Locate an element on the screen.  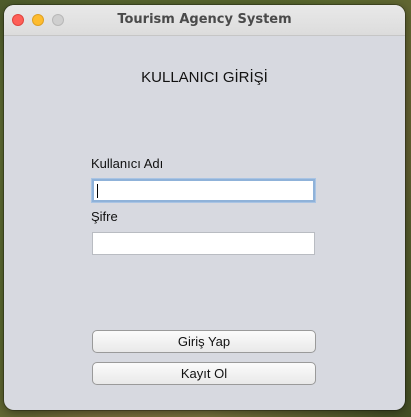
title-bar: Tourism Agency System is located at coordinates (204, 20).